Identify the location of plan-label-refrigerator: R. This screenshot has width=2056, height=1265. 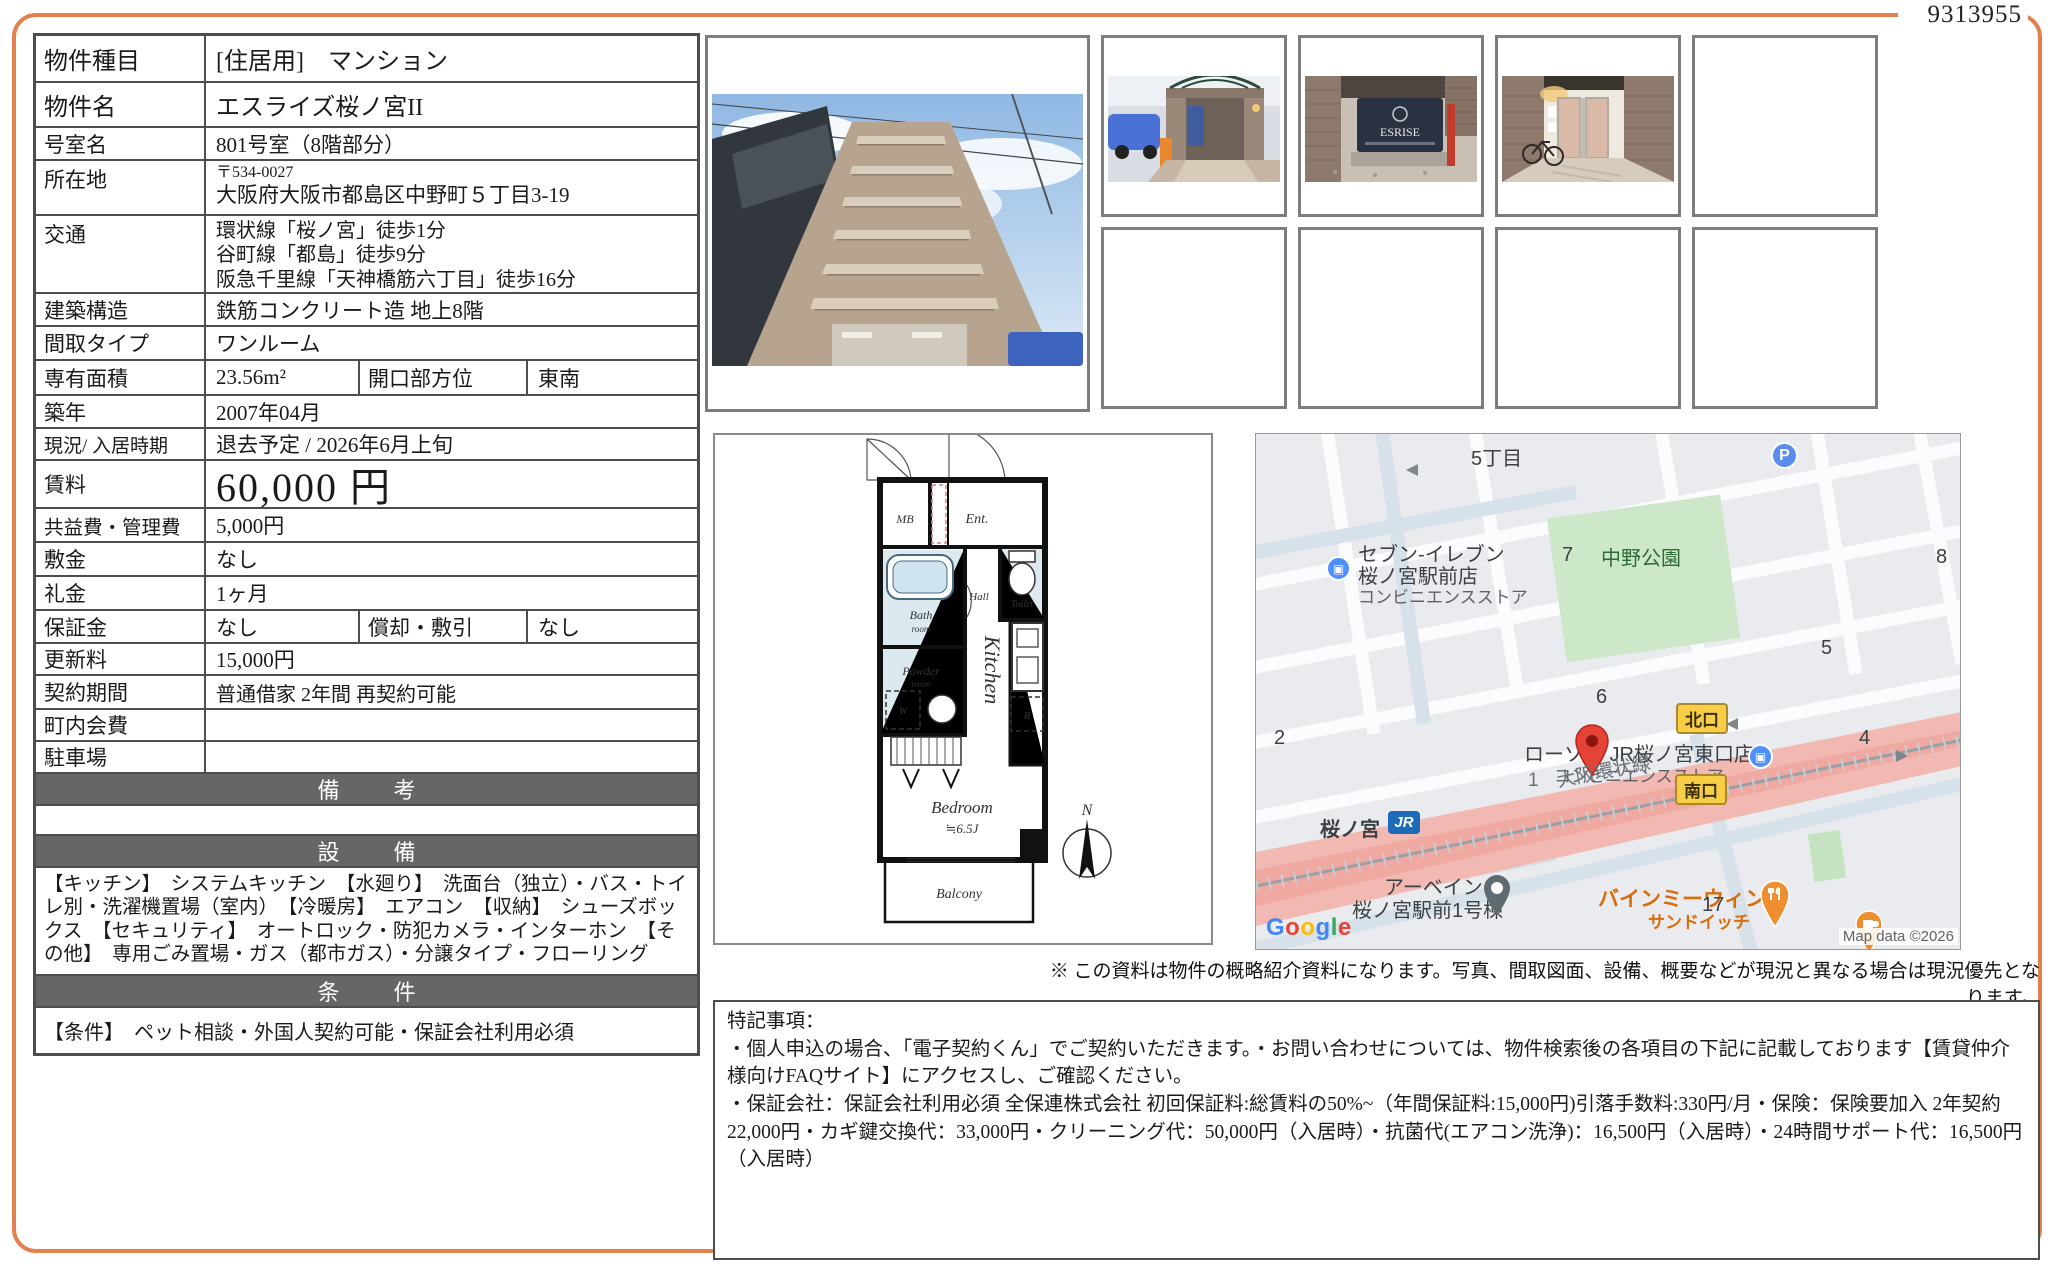
(1027, 716).